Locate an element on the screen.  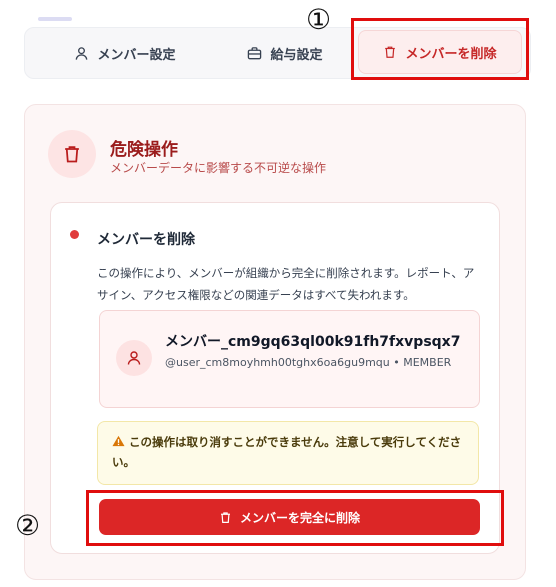
step1-callout: ① is located at coordinates (319, 19).